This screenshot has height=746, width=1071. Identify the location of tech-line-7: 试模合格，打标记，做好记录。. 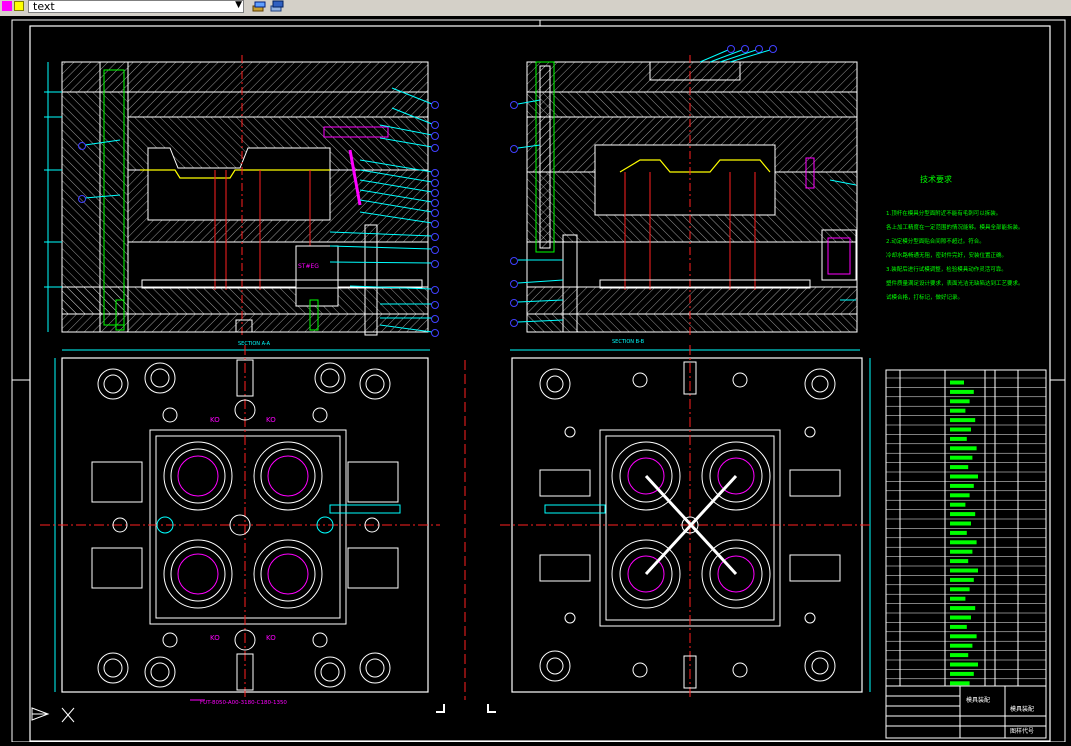
(924, 297).